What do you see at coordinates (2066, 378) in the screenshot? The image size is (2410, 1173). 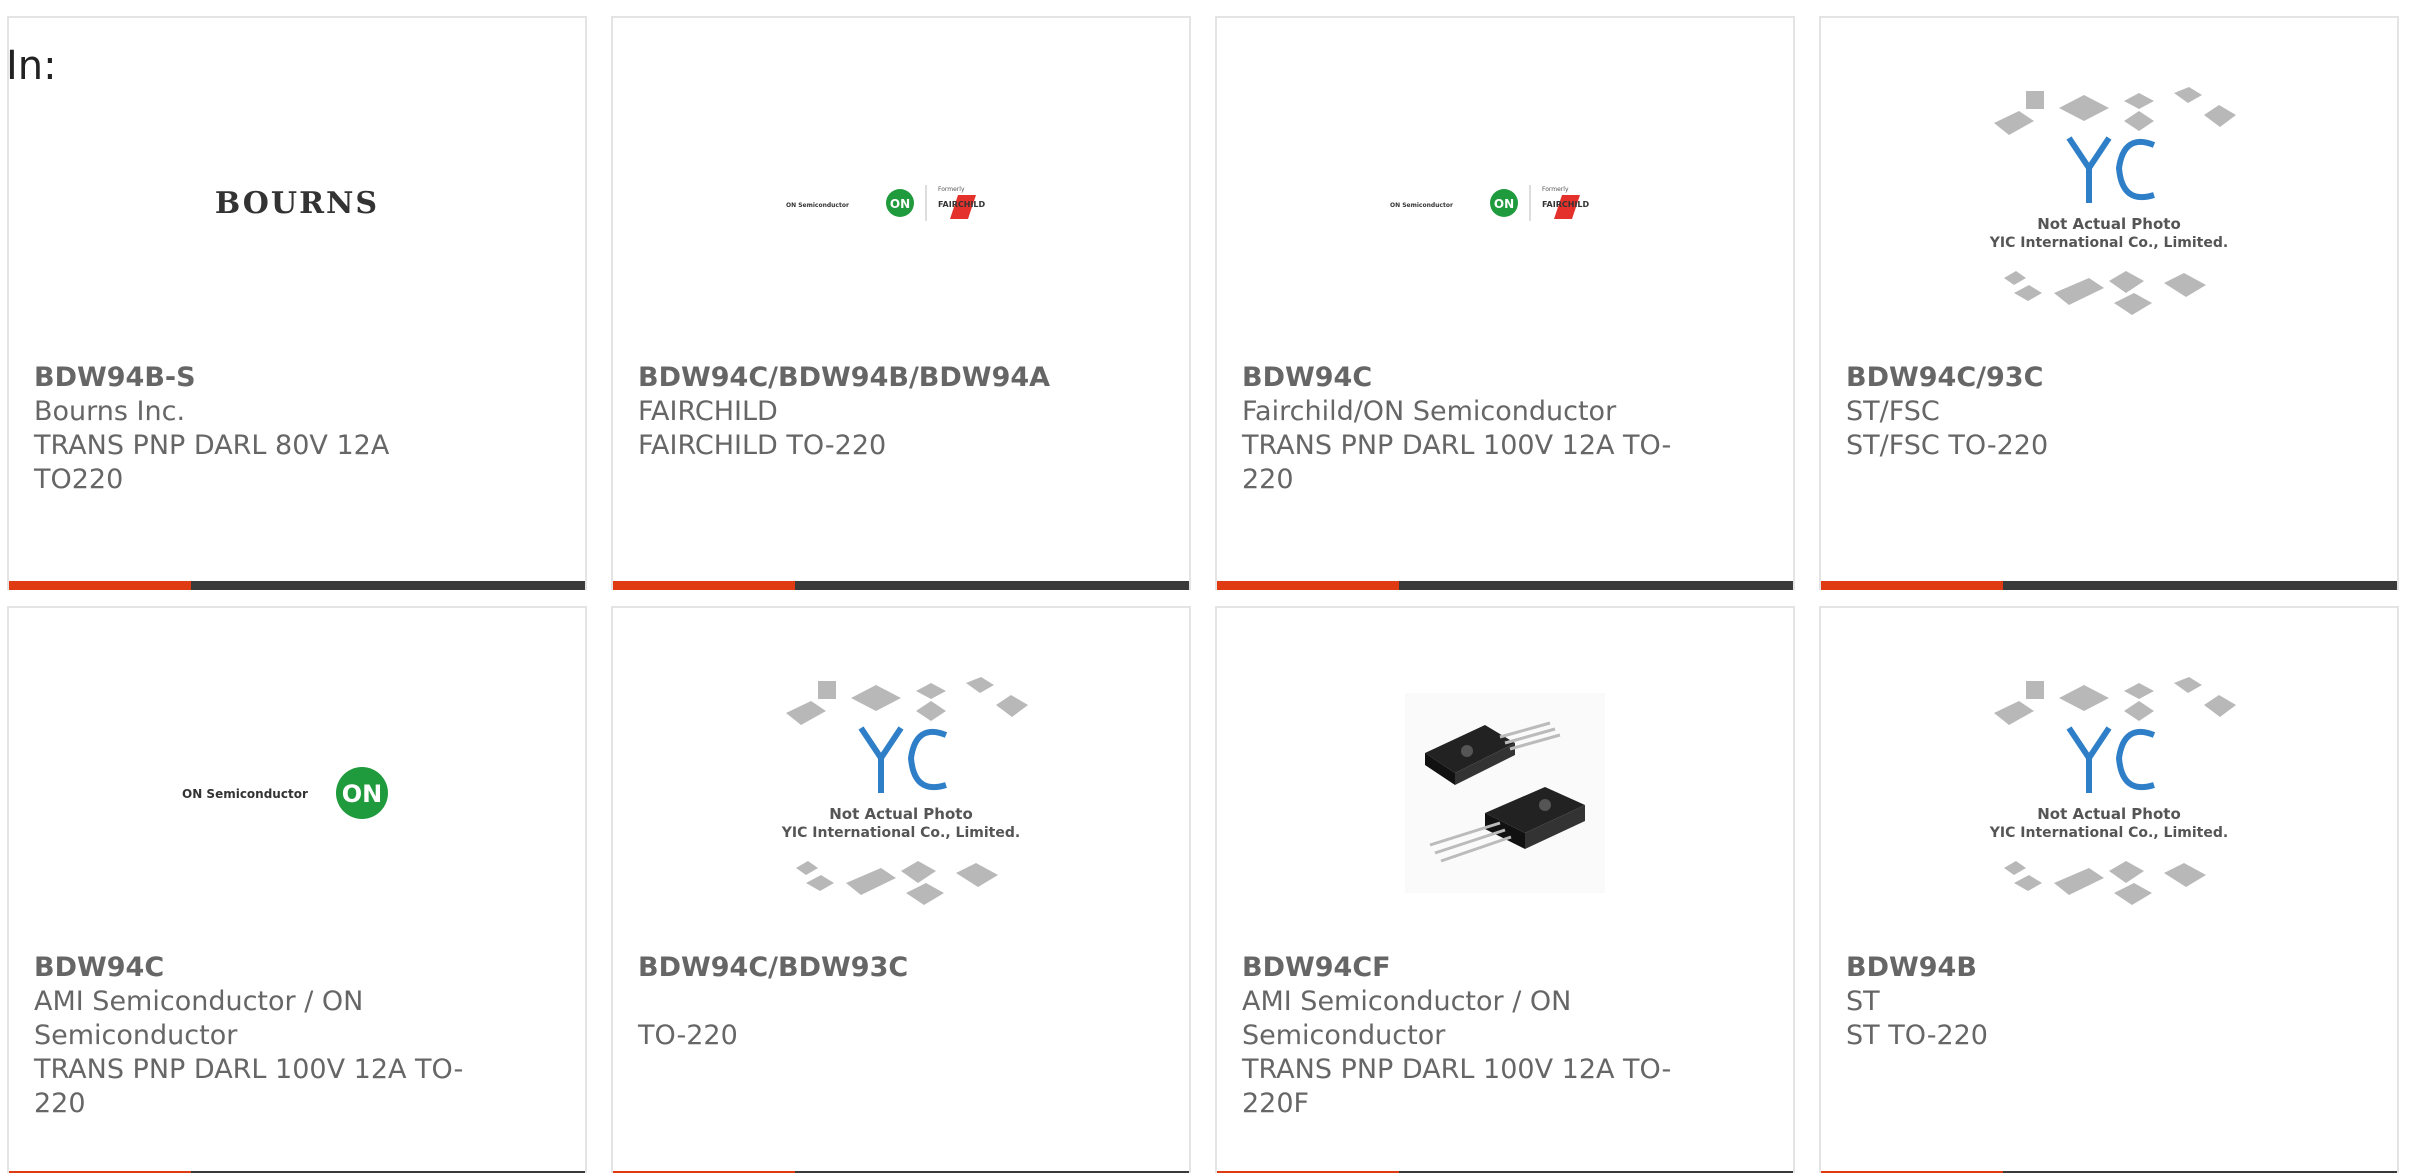 I see `part-number: BDW94C/93C` at bounding box center [2066, 378].